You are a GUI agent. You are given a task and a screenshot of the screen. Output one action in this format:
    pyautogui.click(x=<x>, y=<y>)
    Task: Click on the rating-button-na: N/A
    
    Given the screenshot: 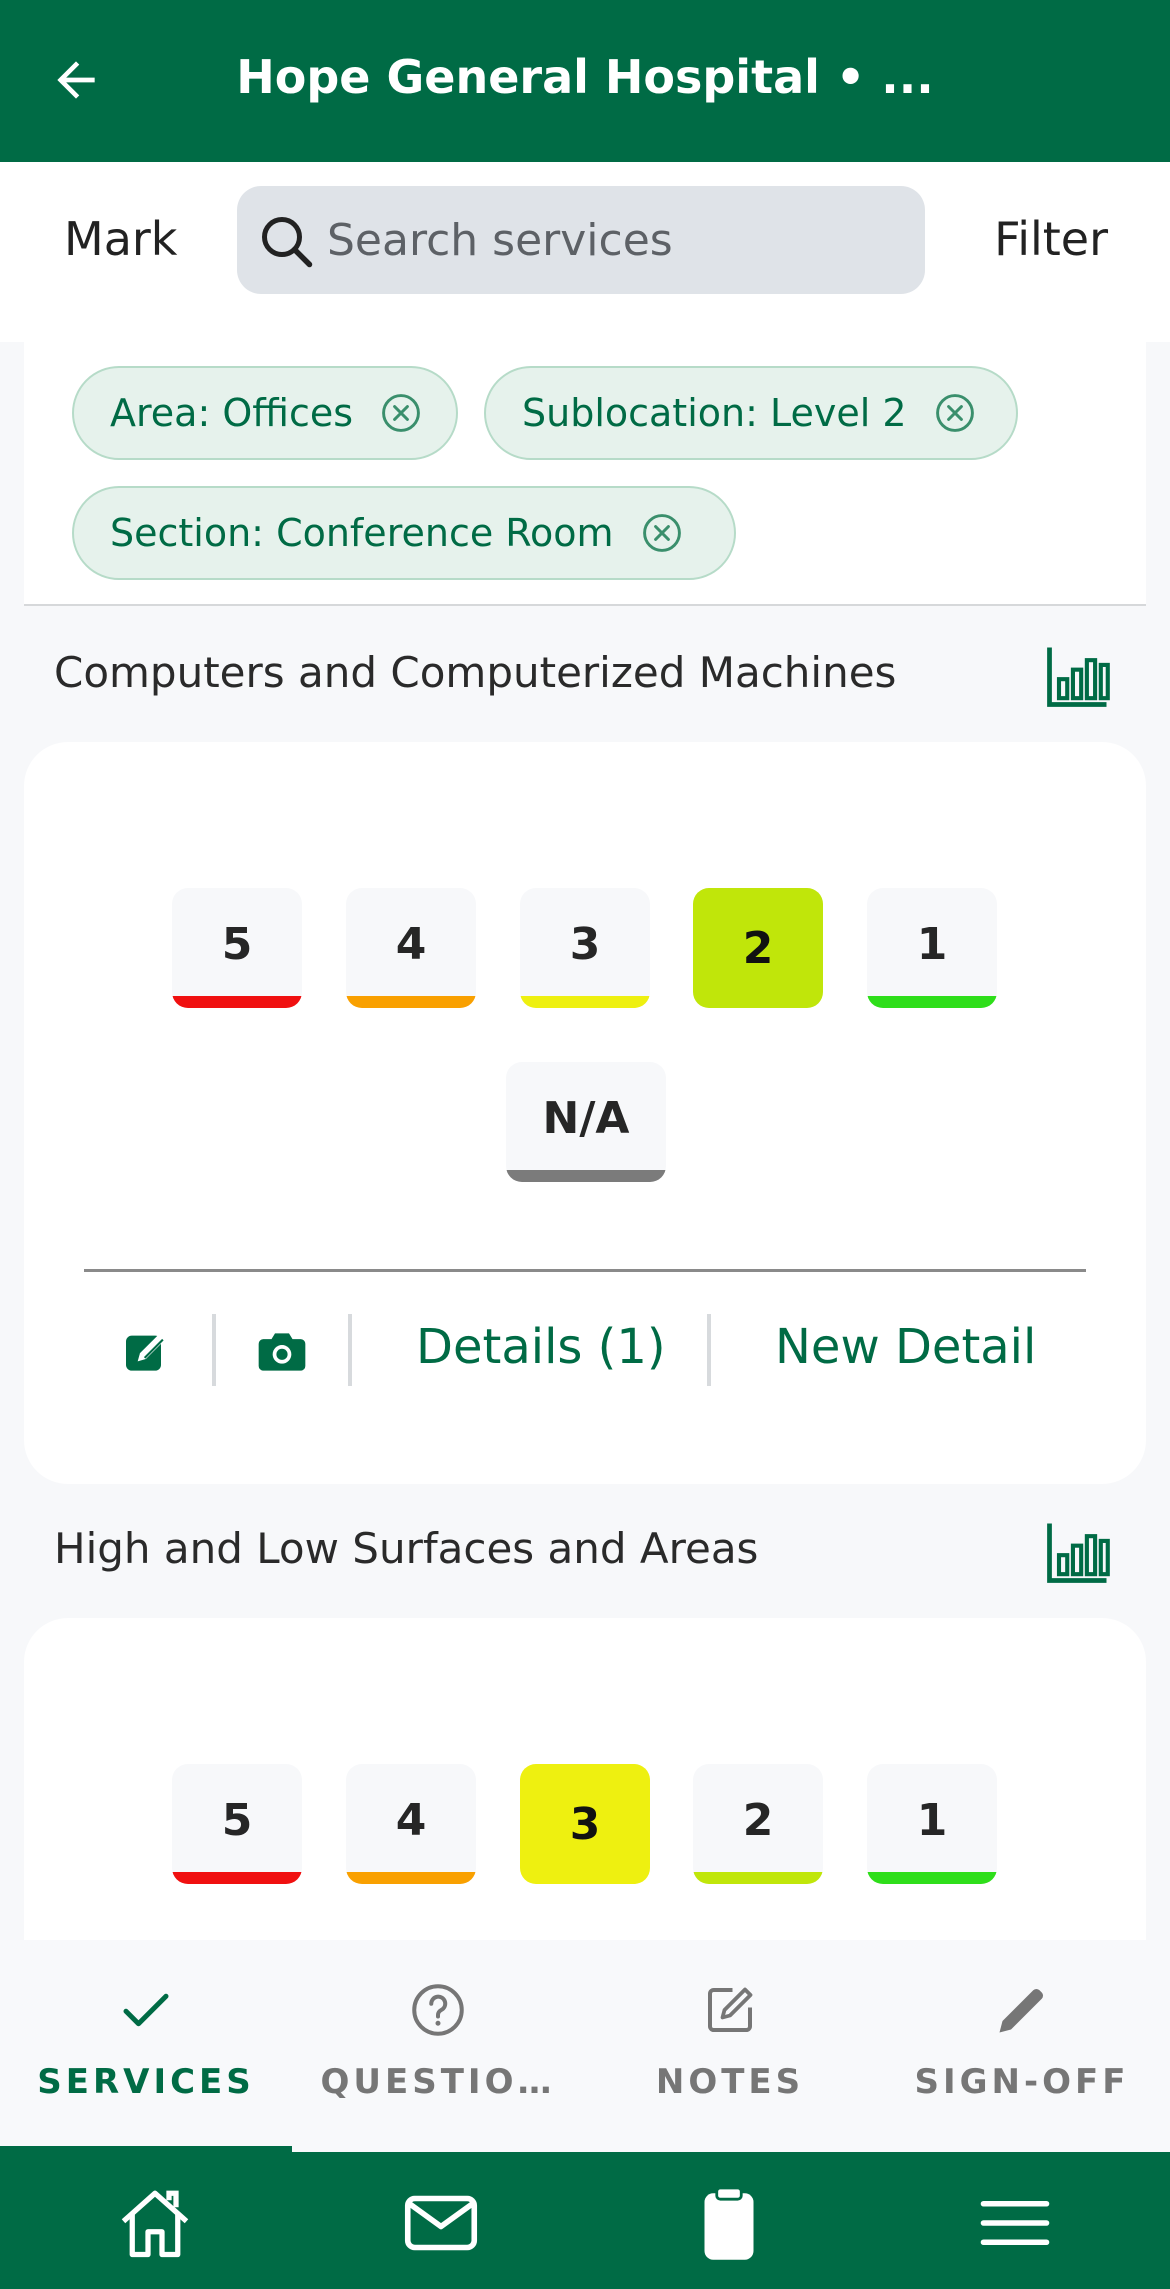 What is the action you would take?
    pyautogui.click(x=586, y=1122)
    